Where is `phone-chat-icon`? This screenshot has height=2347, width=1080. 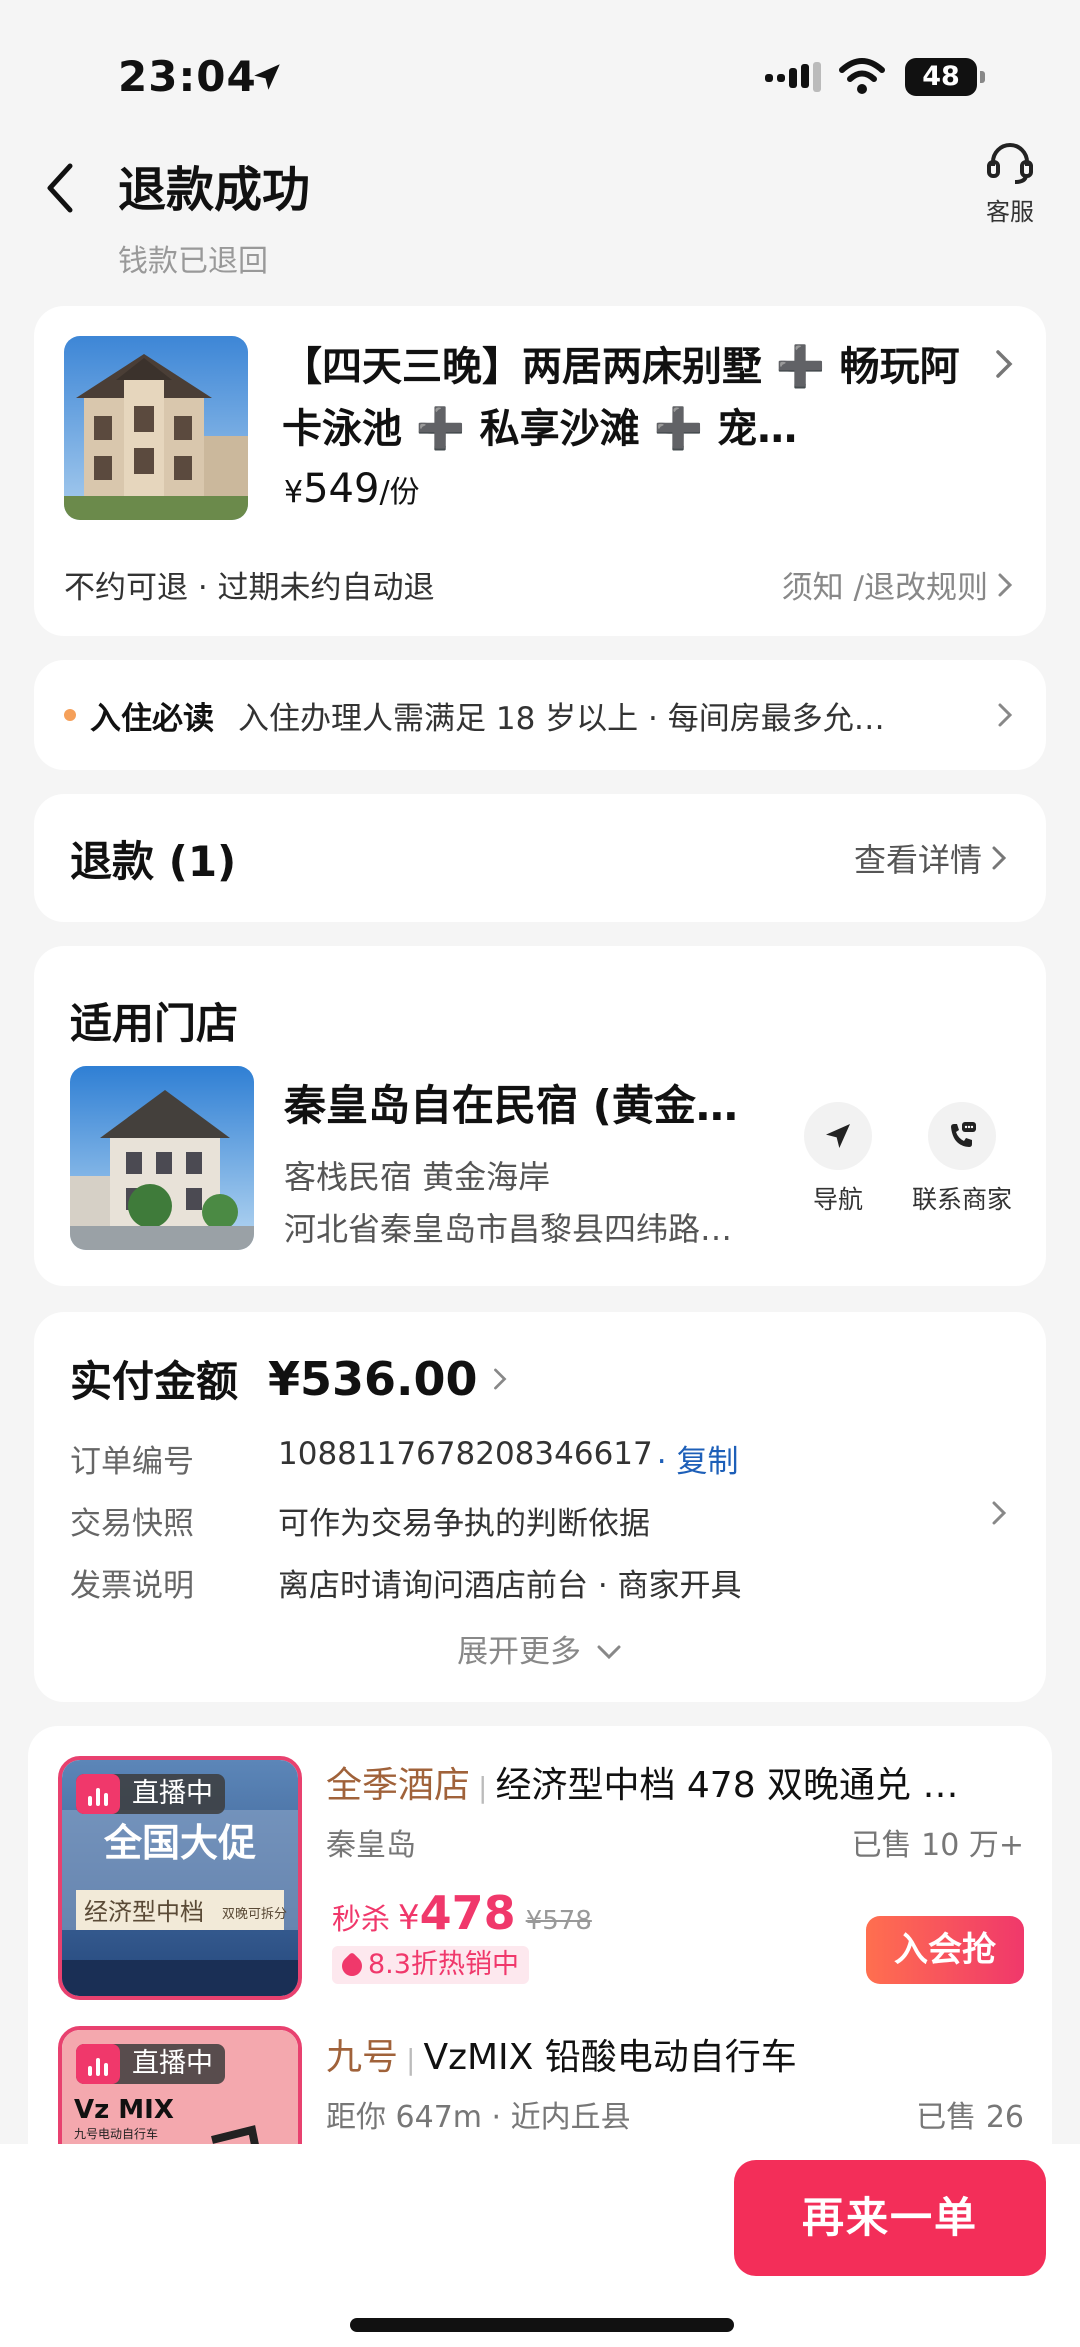 phone-chat-icon is located at coordinates (963, 1134).